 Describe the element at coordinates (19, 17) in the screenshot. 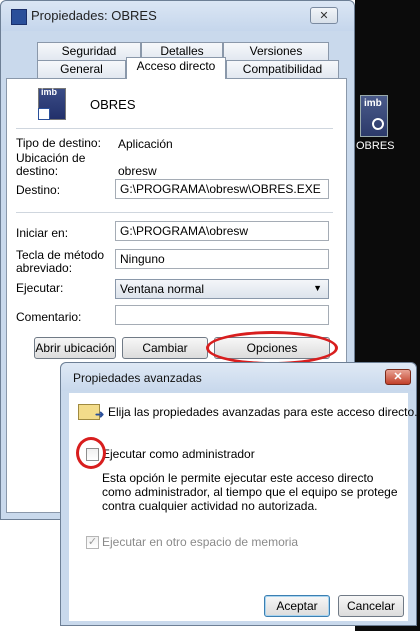

I see `shortcut-icon` at that location.